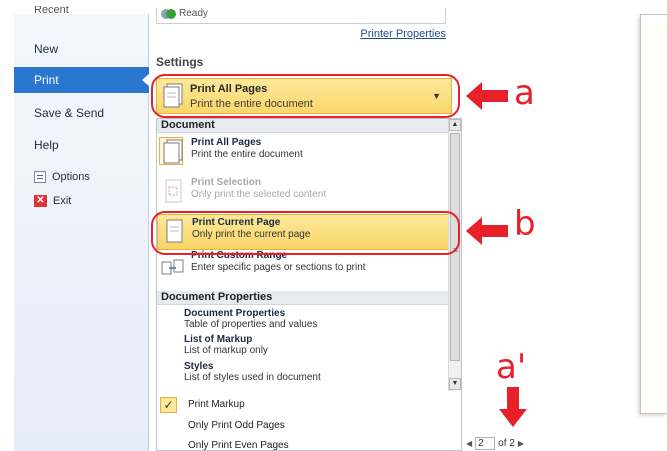 This screenshot has height=451, width=667. I want to click on option-title: Print Selection, so click(226, 182).